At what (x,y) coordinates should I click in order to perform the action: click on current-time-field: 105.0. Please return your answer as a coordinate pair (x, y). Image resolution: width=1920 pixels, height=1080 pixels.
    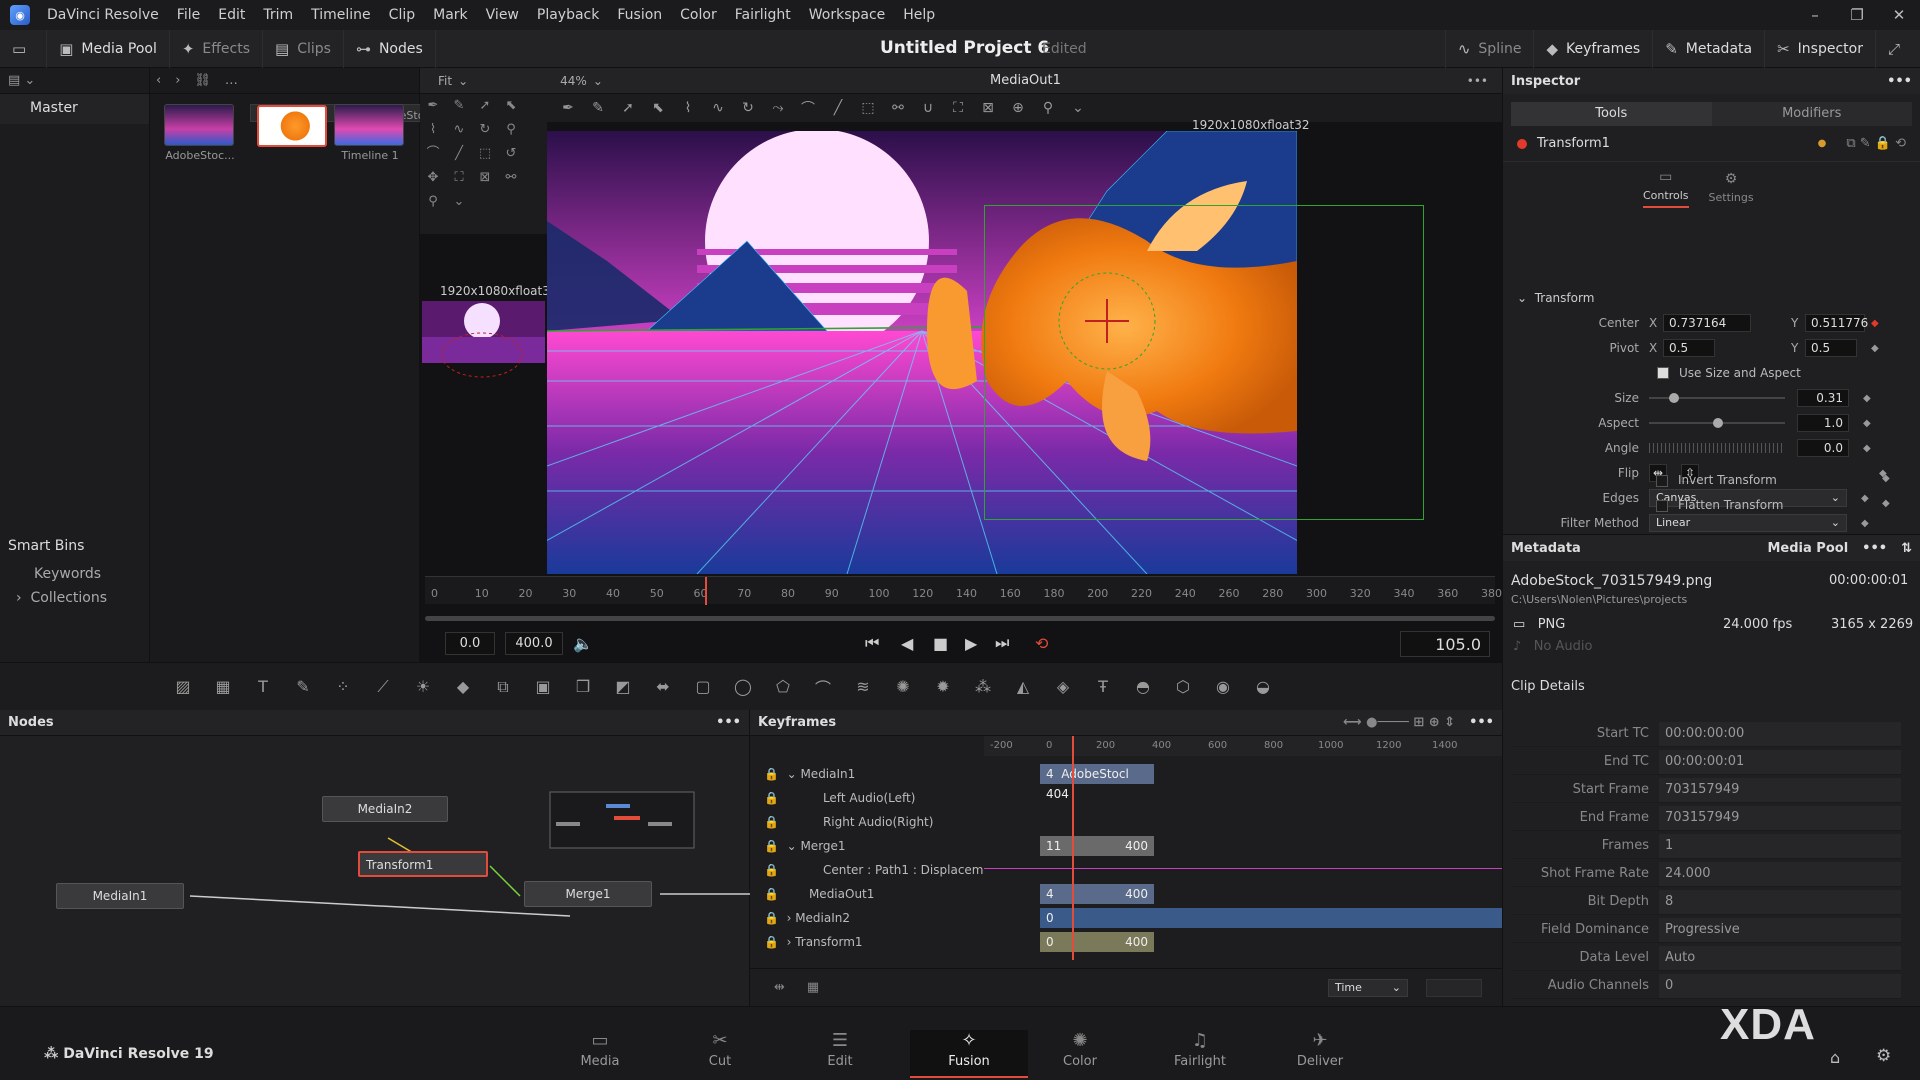
    Looking at the image, I should click on (1445, 644).